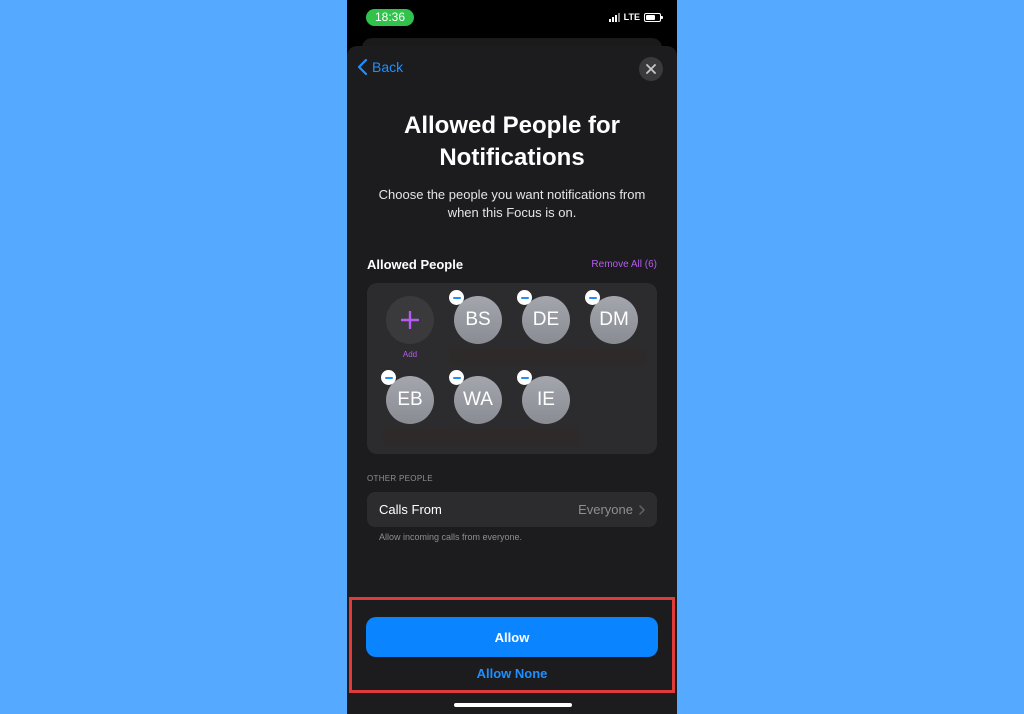  I want to click on person-dm: DM, so click(611, 317).